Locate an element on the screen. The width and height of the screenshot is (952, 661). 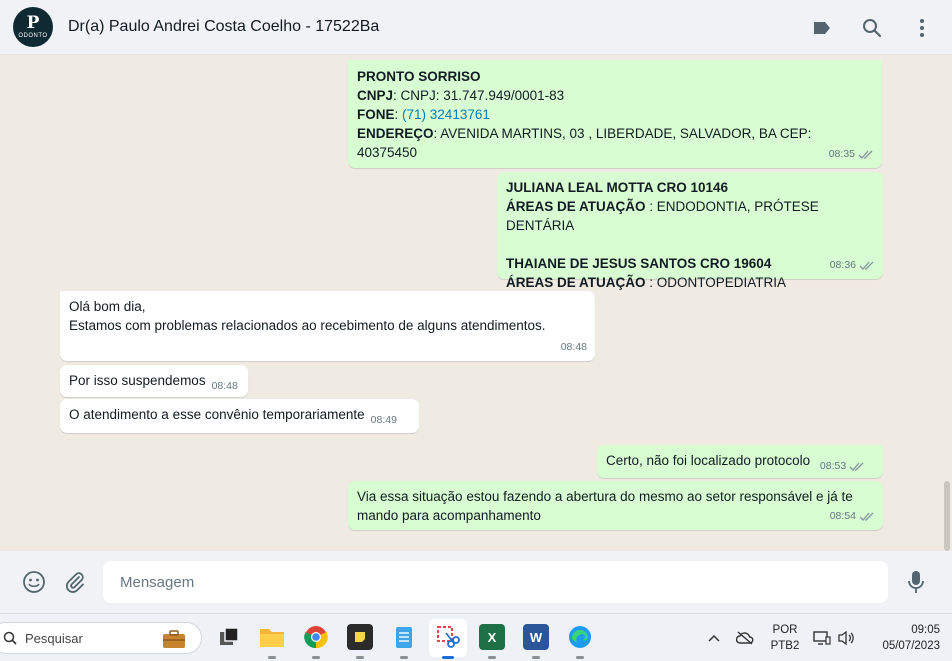
message-meta: 08:35 is located at coordinates (851, 154).